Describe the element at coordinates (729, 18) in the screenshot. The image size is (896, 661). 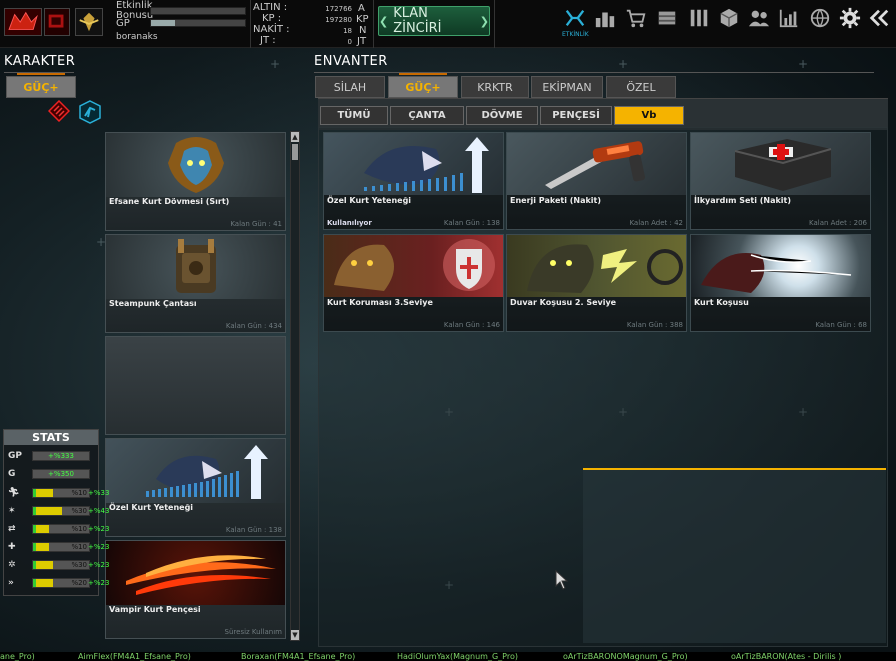
I see `box-icon` at that location.